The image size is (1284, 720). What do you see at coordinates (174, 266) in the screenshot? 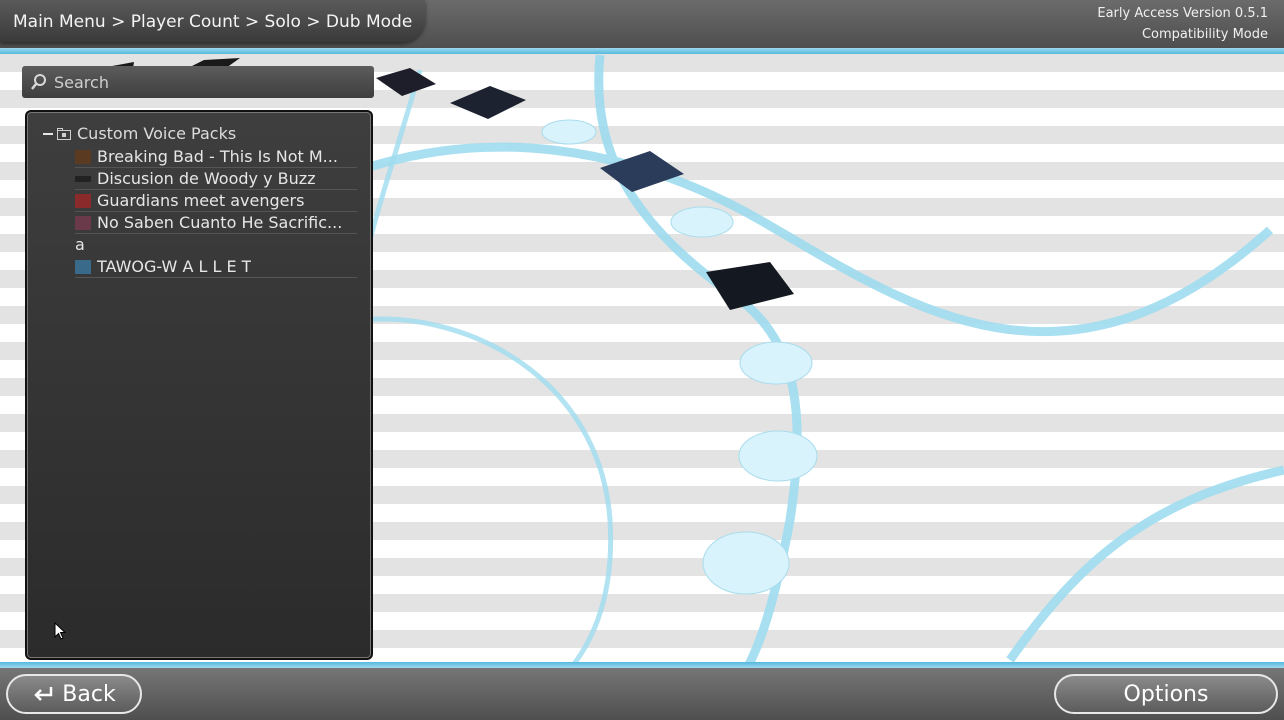
I see `list-item-label: TAWOG-W A L L E T` at bounding box center [174, 266].